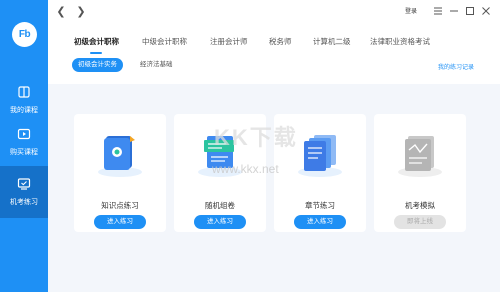  Describe the element at coordinates (274, 11) in the screenshot. I see `title-bar: ❮ ❯ 登录` at that location.